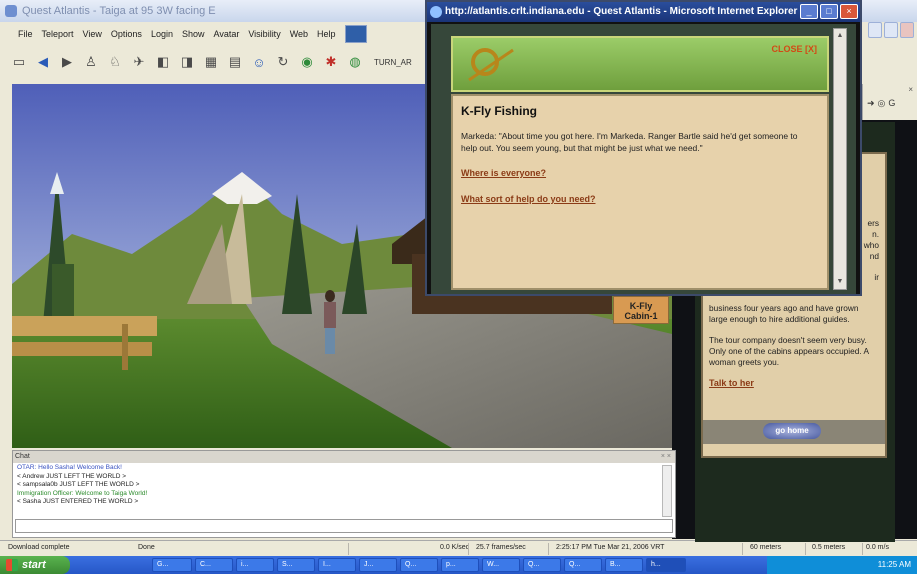  What do you see at coordinates (187, 62) in the screenshot?
I see `view-icon: ◨` at bounding box center [187, 62].